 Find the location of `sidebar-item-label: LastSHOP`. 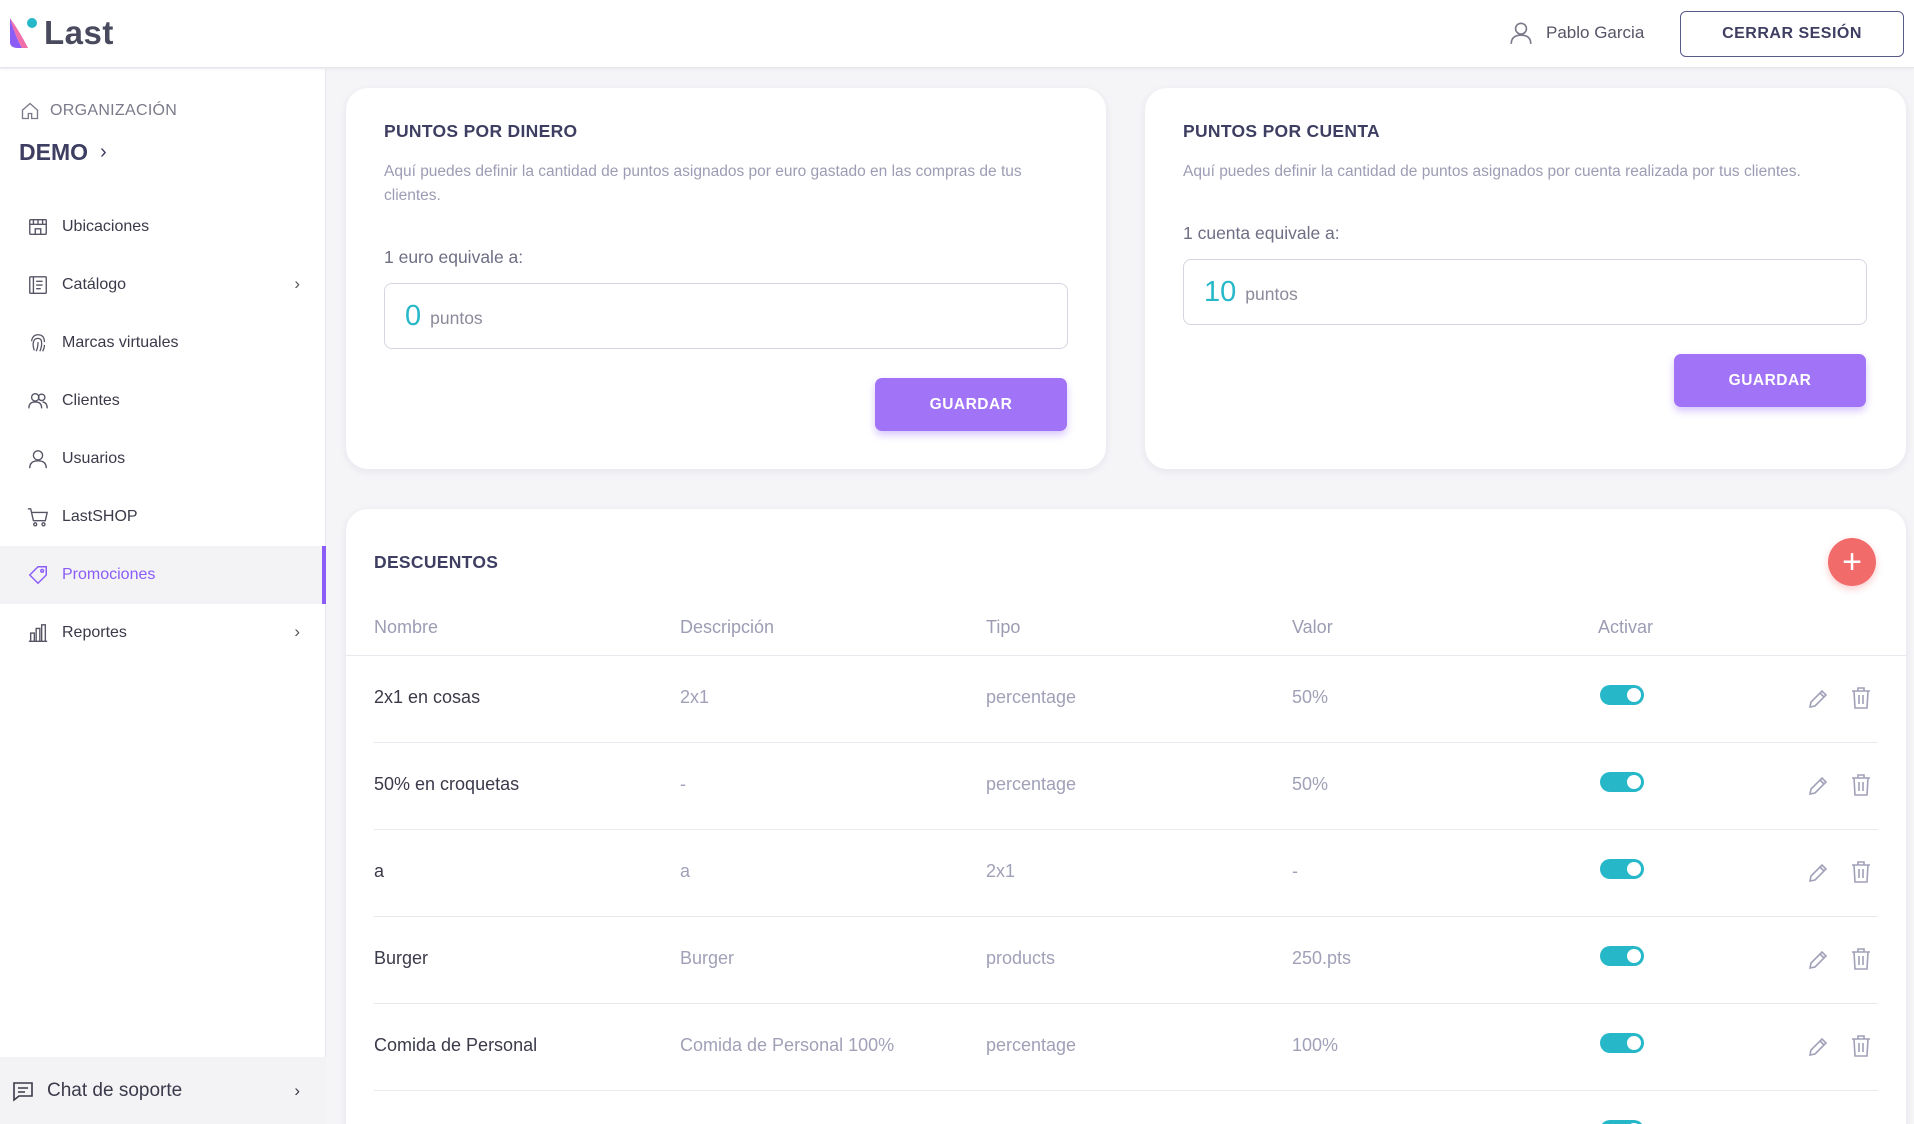

sidebar-item-label: LastSHOP is located at coordinates (100, 516).